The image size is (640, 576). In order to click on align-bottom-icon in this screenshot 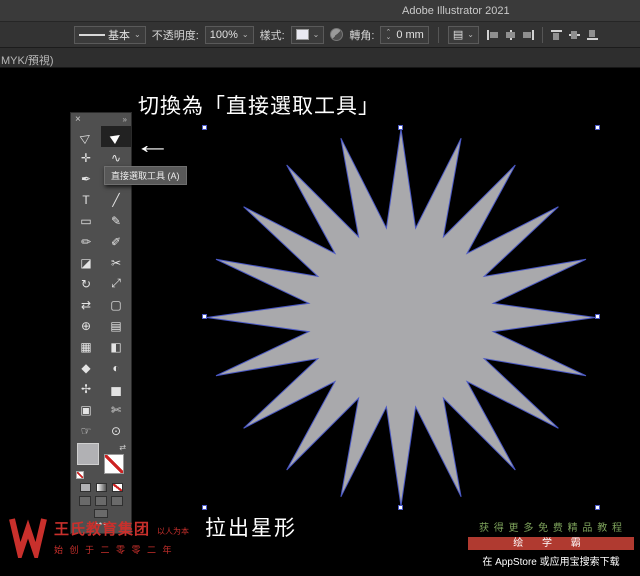, I will do `click(592, 35)`.